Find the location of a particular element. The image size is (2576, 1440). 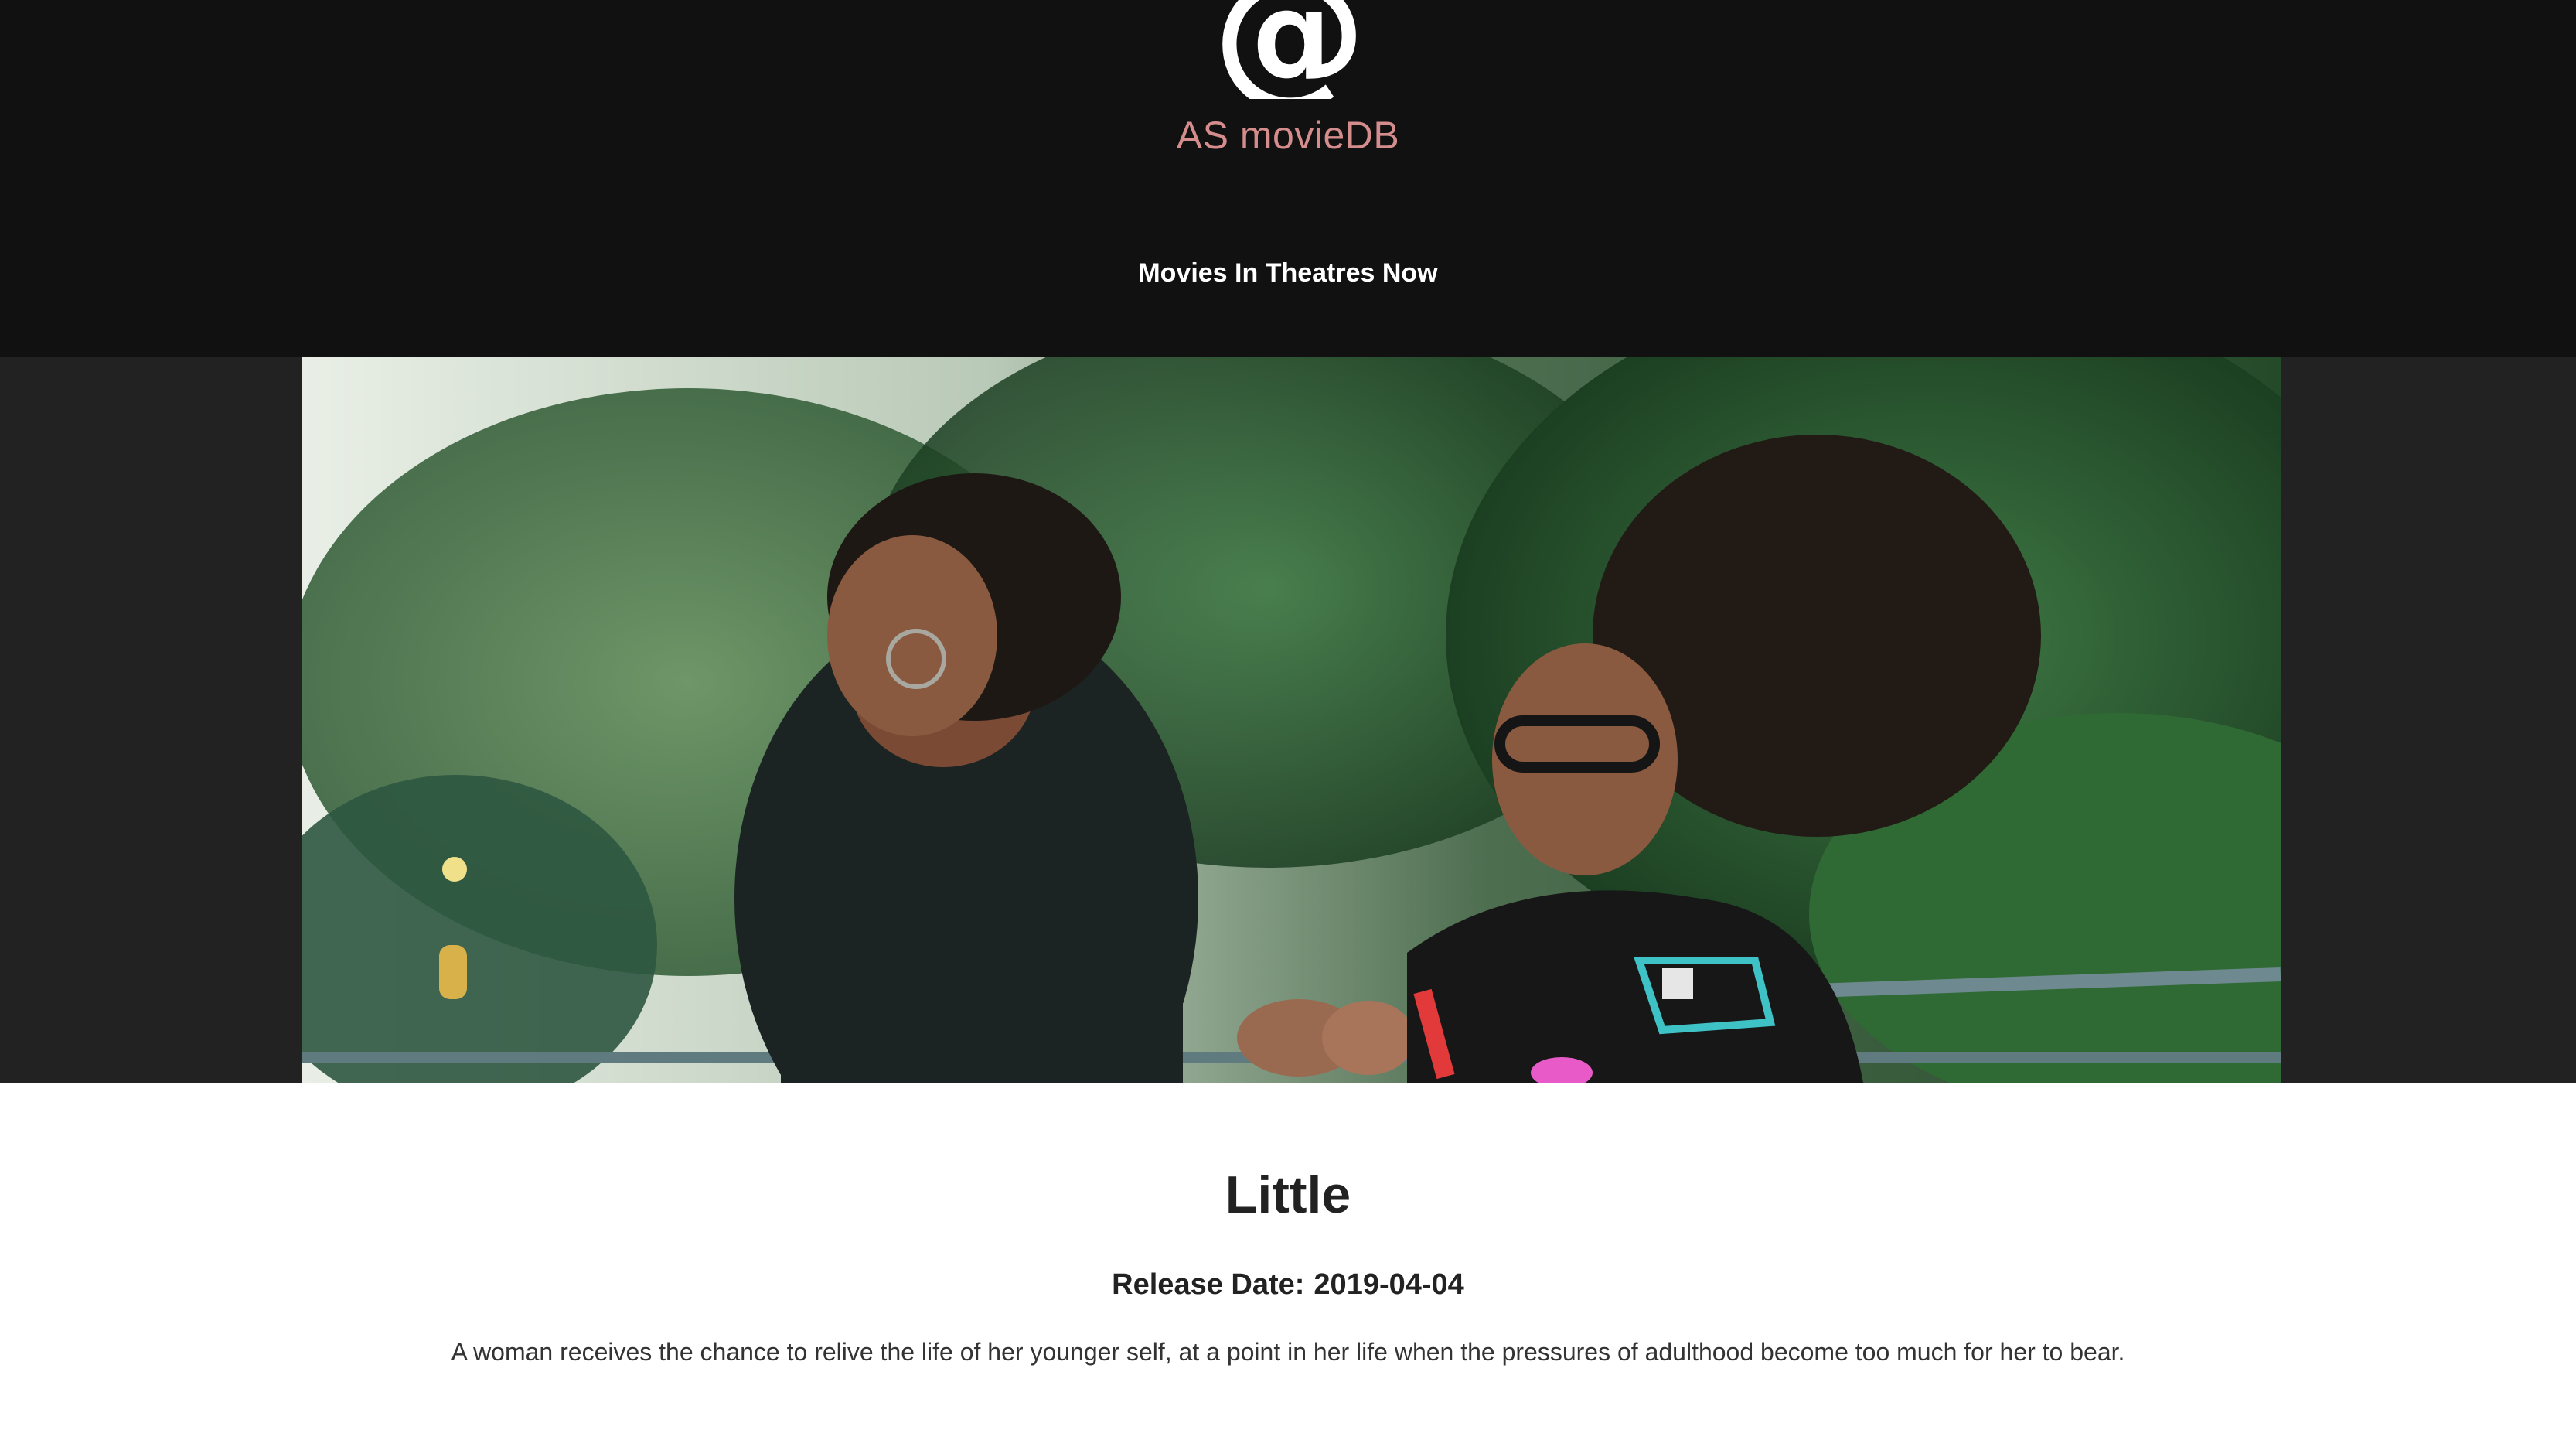

release-date-row: Release Date: 2019-04-04 is located at coordinates (1288, 1285).